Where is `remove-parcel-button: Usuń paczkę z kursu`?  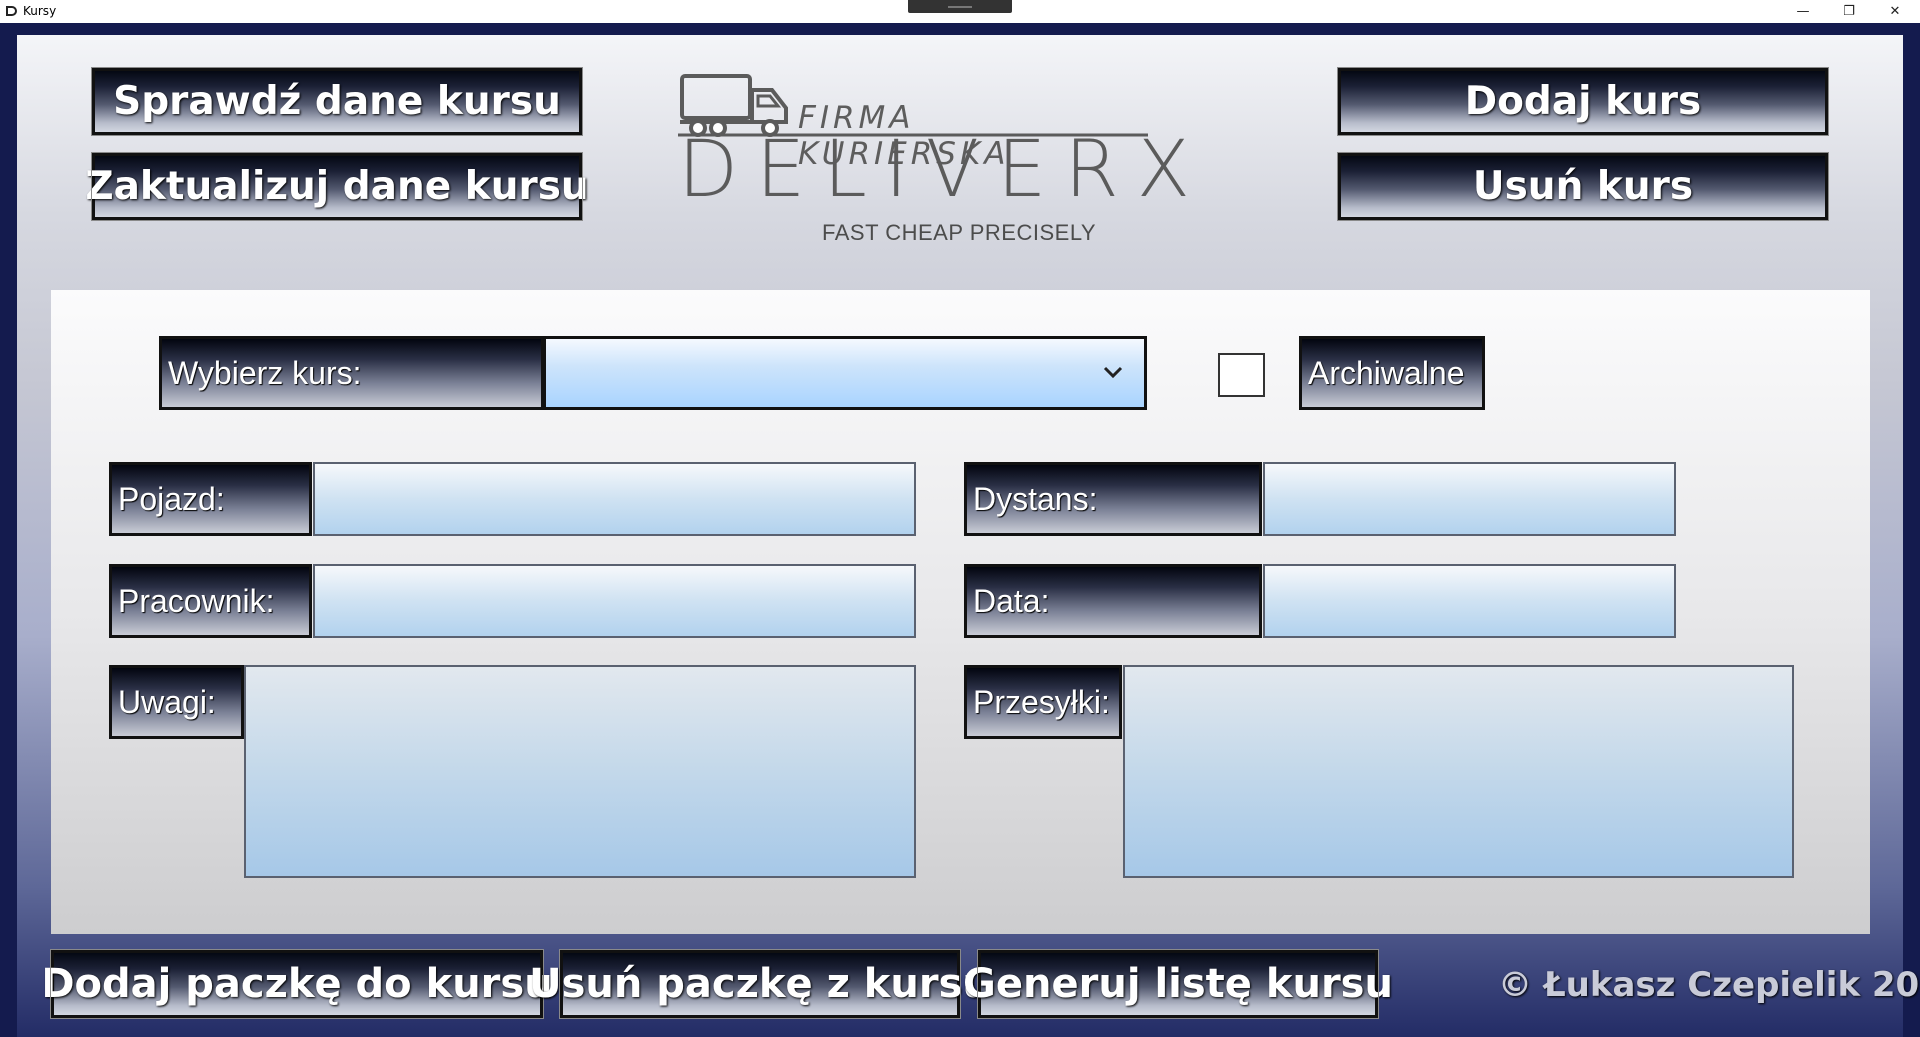 remove-parcel-button: Usuń paczkę z kursu is located at coordinates (760, 984).